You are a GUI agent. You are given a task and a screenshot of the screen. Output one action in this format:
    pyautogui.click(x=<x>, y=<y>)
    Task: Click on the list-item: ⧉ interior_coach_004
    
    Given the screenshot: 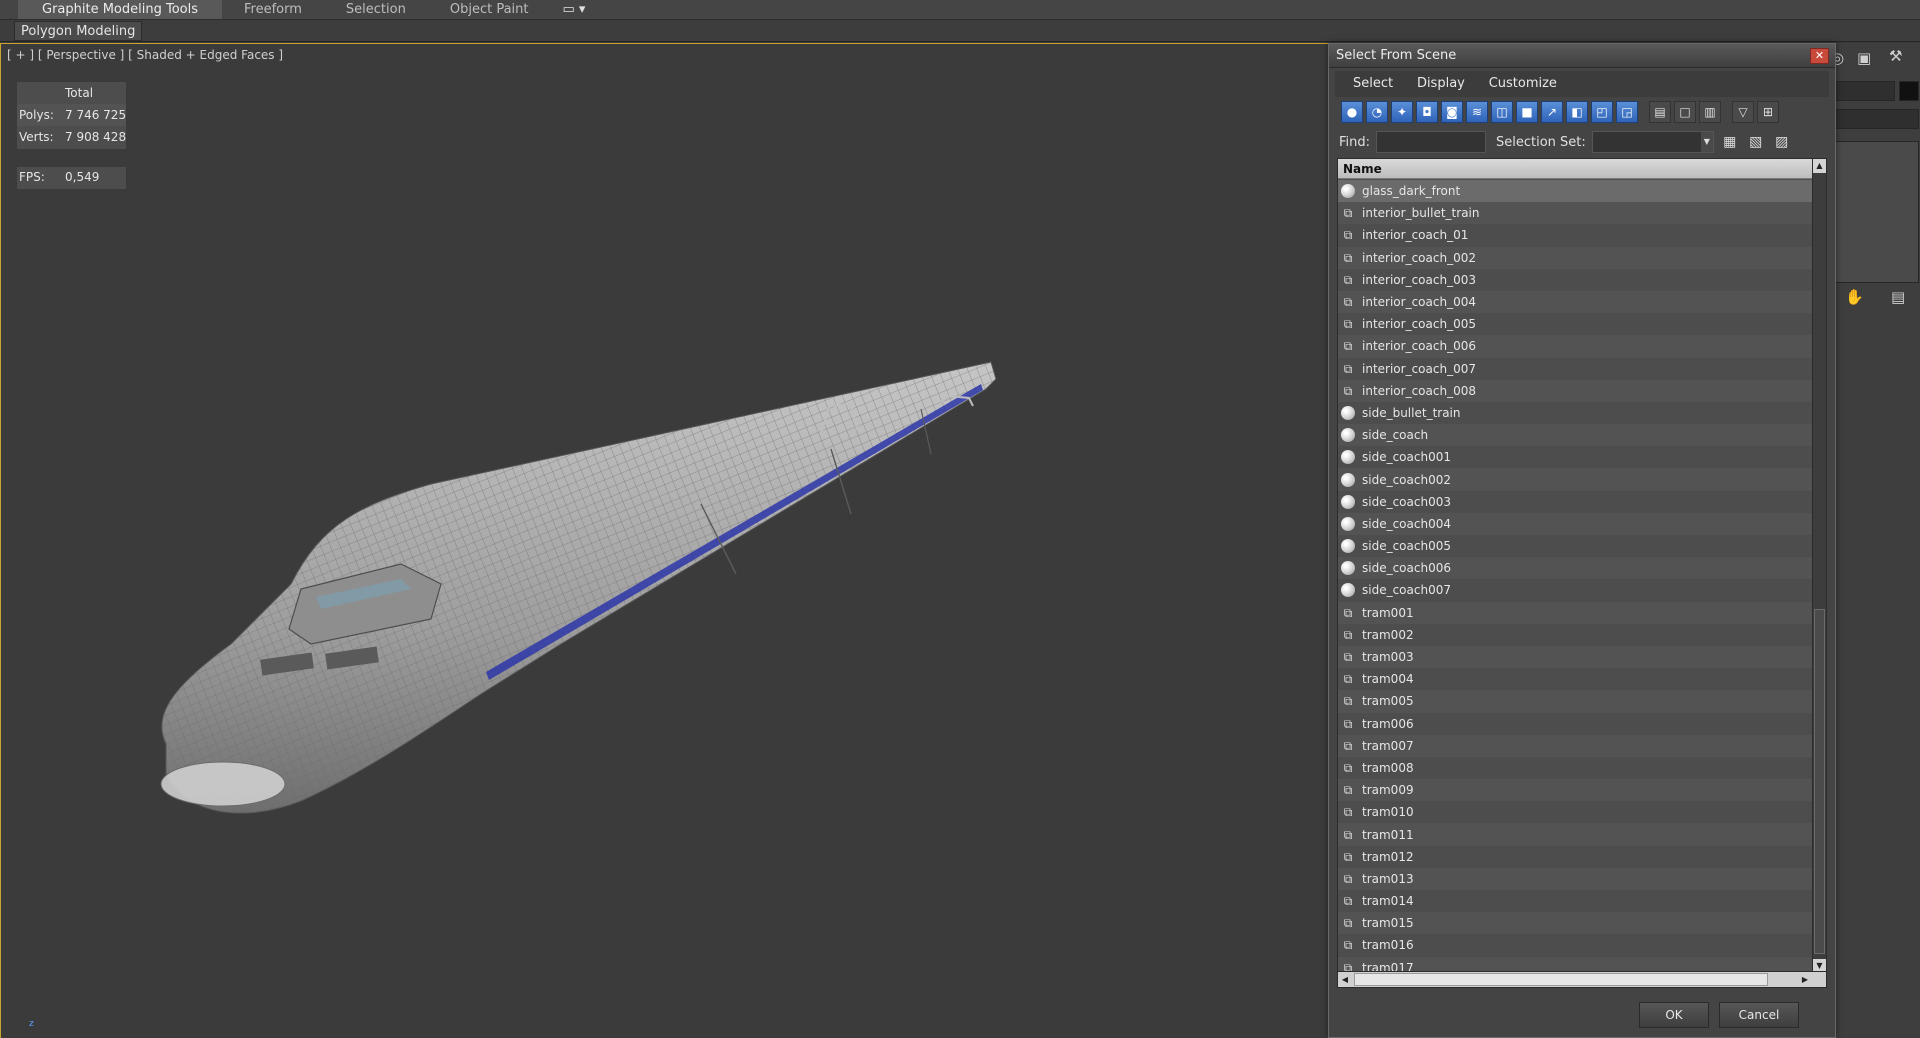 What is the action you would take?
    pyautogui.click(x=1576, y=302)
    